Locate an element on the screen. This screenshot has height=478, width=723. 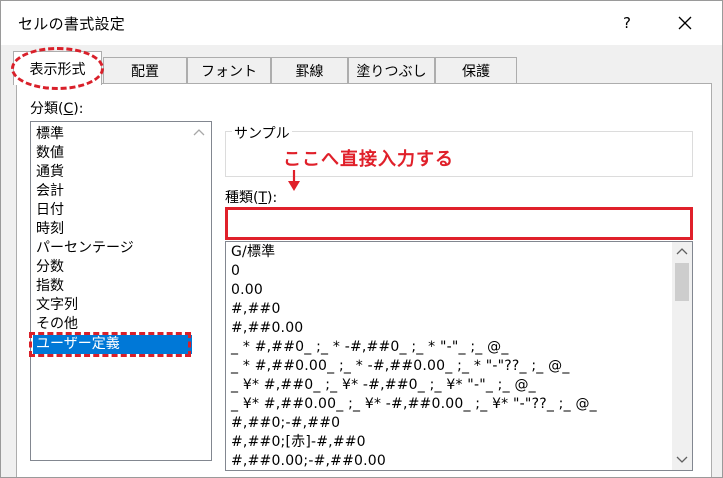
category-item-text: 文字列 is located at coordinates (57, 305).